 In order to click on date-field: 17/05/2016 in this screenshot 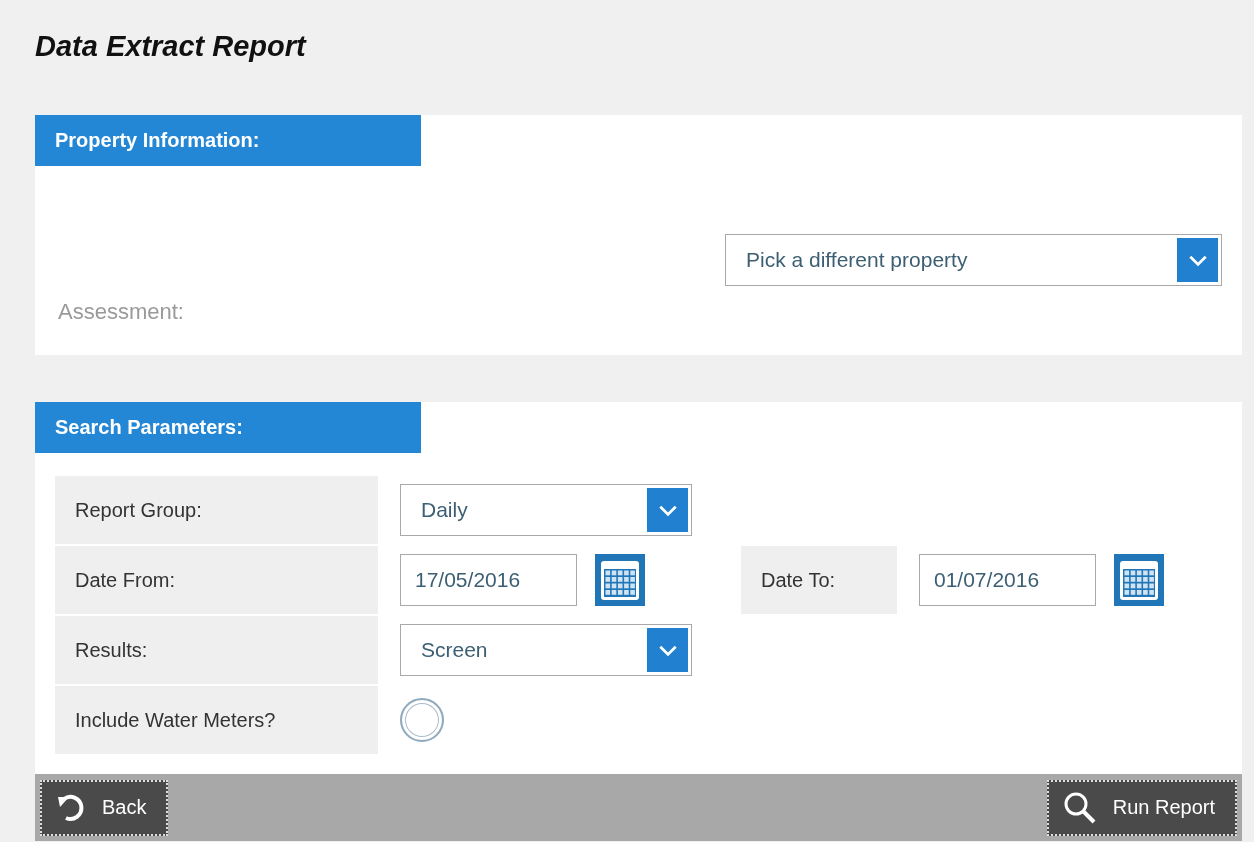, I will do `click(488, 580)`.